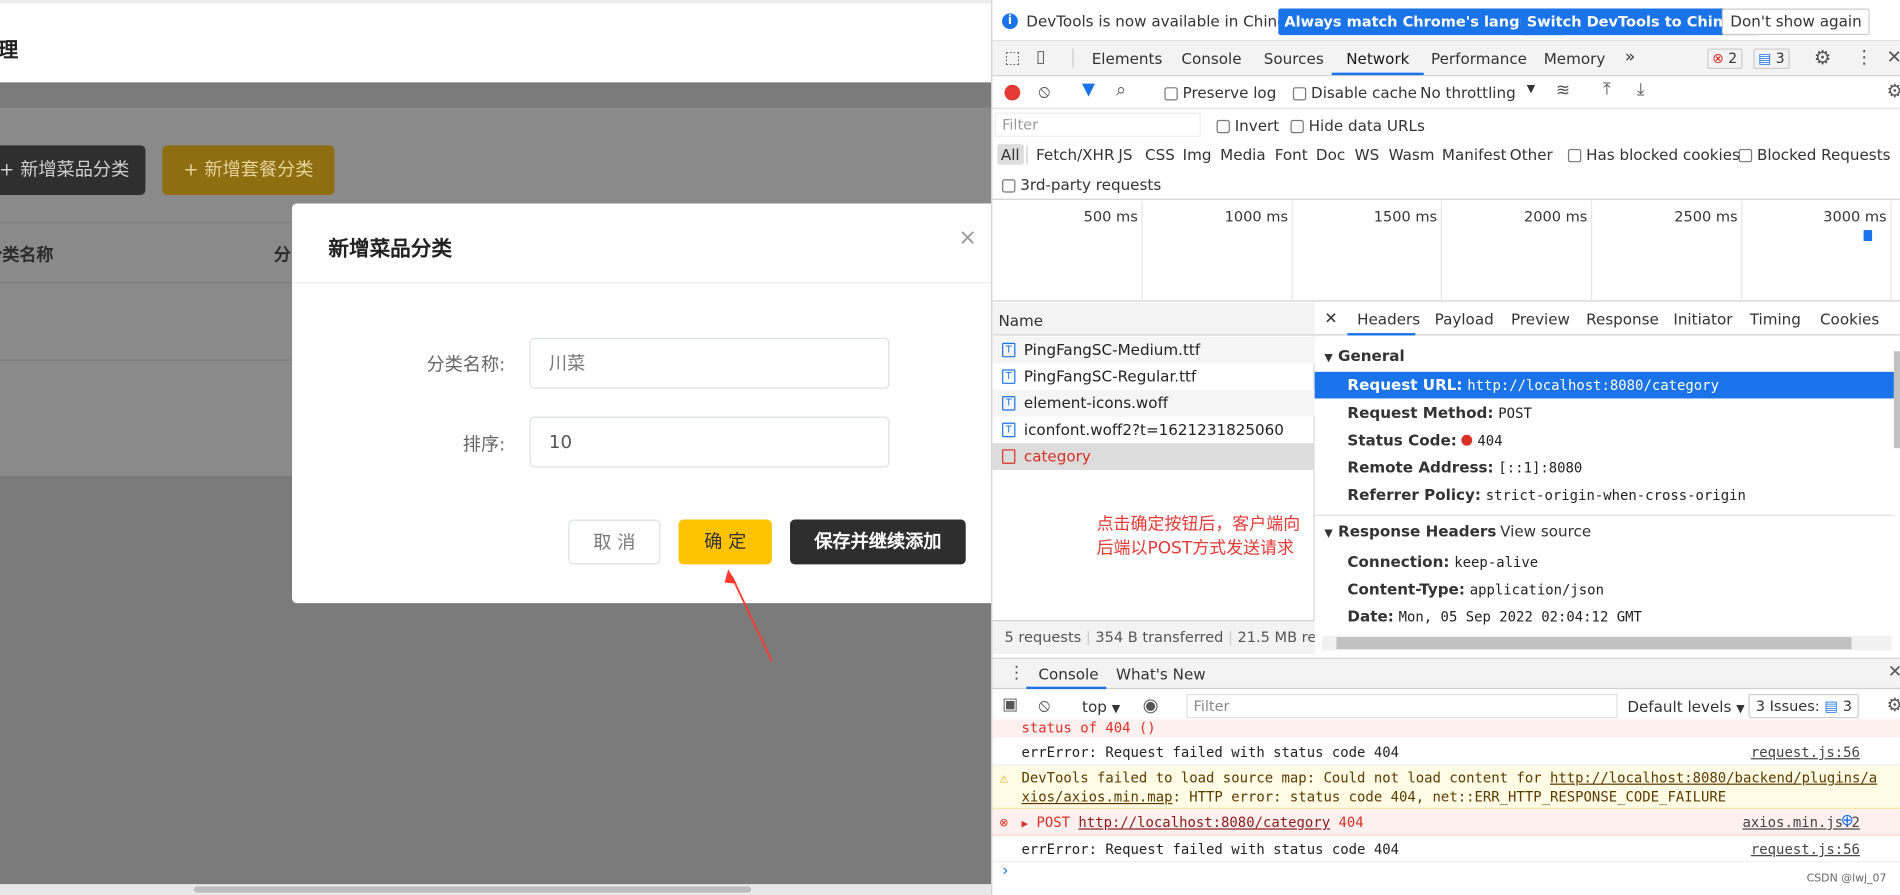 Image resolution: width=1900 pixels, height=895 pixels. Describe the element at coordinates (709, 363) in the screenshot. I see `category-name-input: 川菜` at that location.